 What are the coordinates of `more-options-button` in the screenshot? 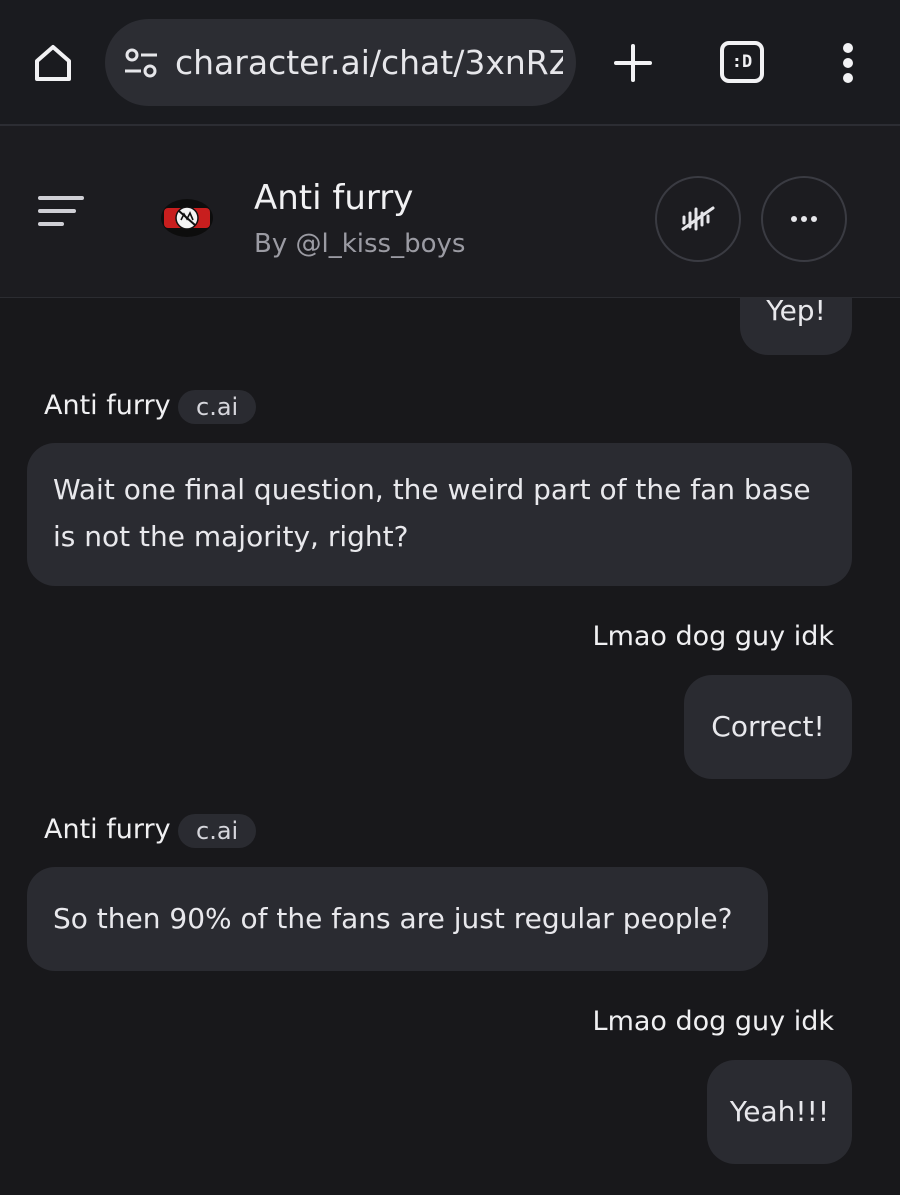 It's located at (804, 219).